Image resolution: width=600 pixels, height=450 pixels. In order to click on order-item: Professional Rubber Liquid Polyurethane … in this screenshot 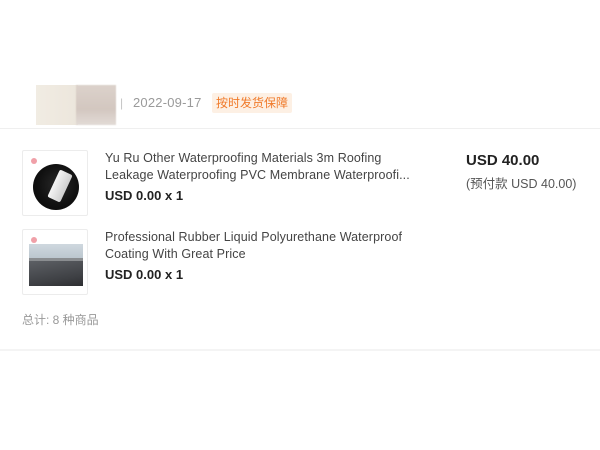, I will do `click(242, 264)`.